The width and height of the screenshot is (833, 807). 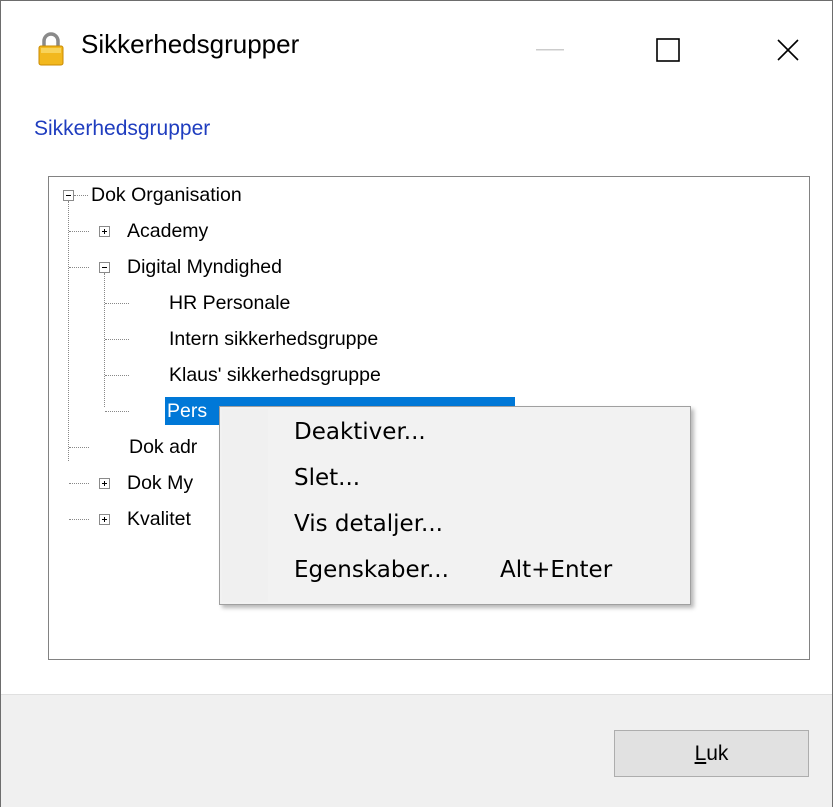 What do you see at coordinates (273, 339) in the screenshot?
I see `tree-node: Intern sikkerhedsgruppe` at bounding box center [273, 339].